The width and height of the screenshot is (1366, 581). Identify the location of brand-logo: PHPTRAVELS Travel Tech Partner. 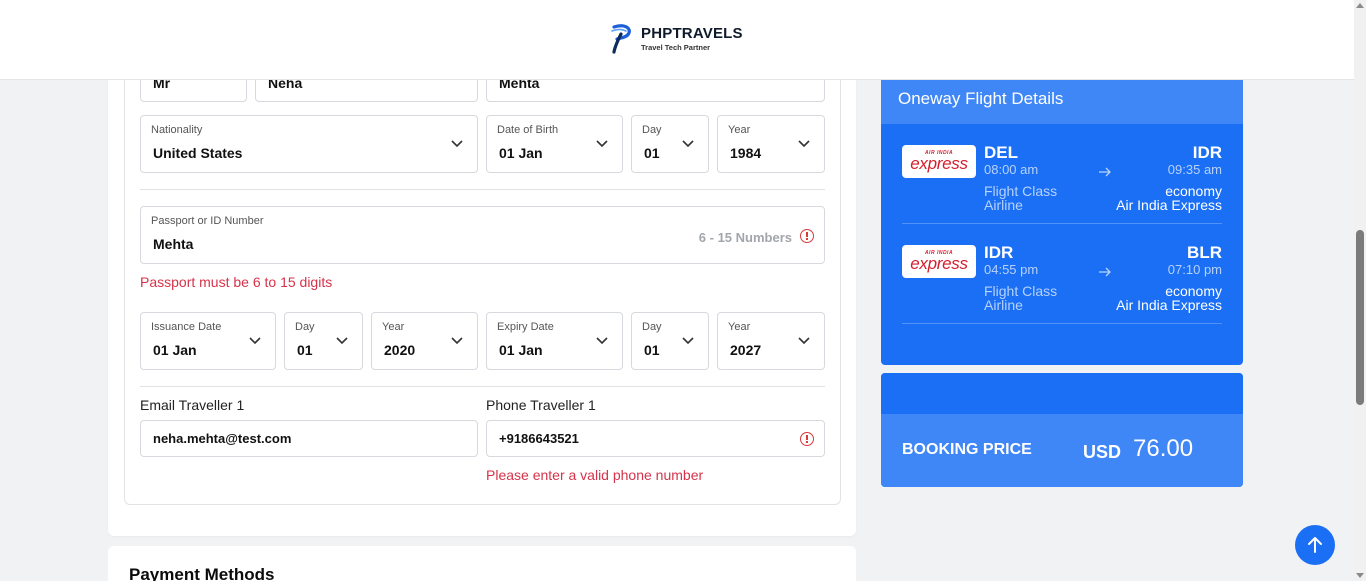
(676, 39).